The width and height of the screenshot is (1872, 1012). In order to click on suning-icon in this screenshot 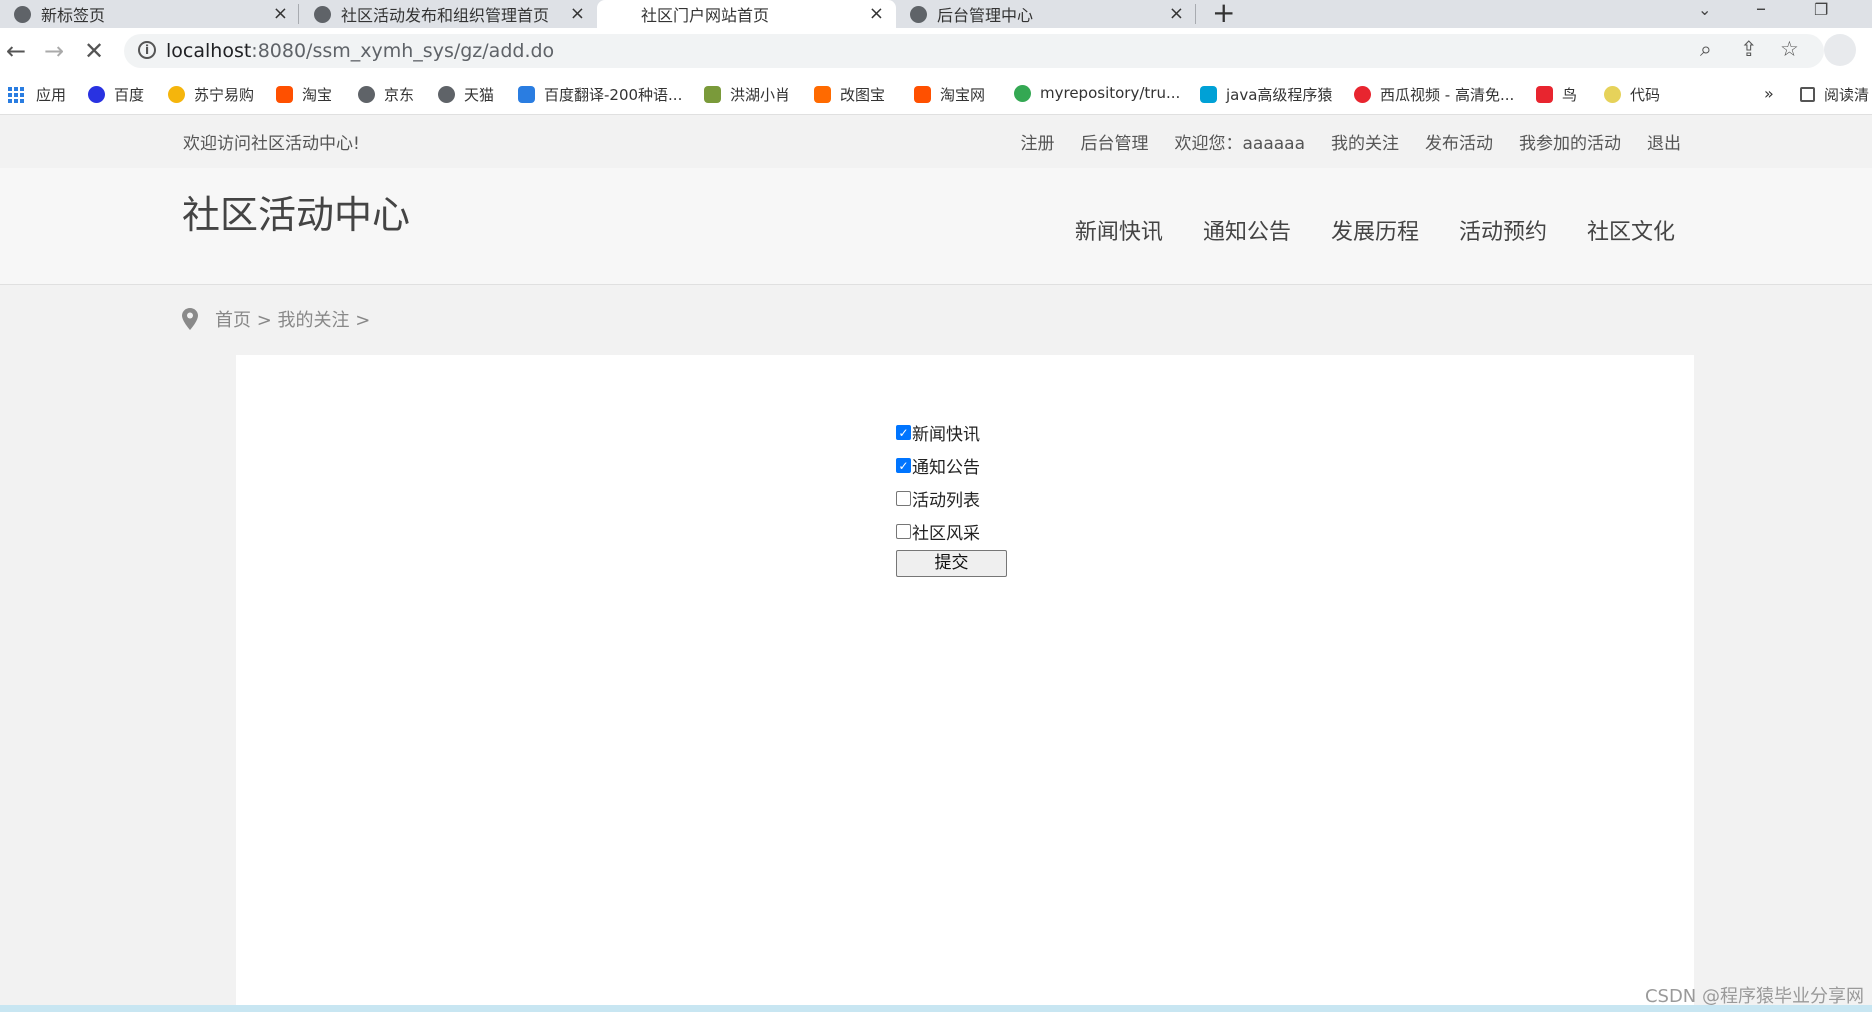, I will do `click(176, 94)`.